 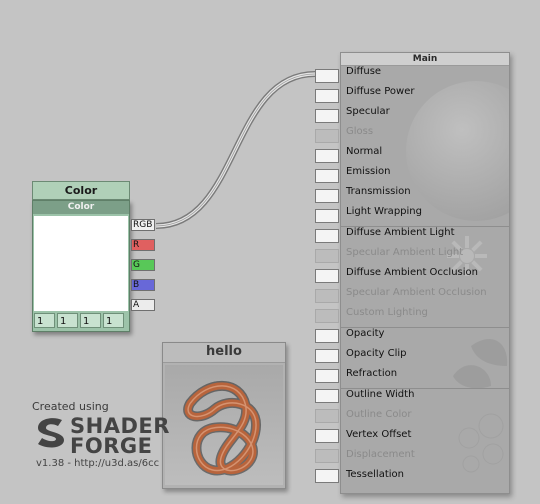 What do you see at coordinates (400, 232) in the screenshot?
I see `main-input-label: Diffuse Ambient Light` at bounding box center [400, 232].